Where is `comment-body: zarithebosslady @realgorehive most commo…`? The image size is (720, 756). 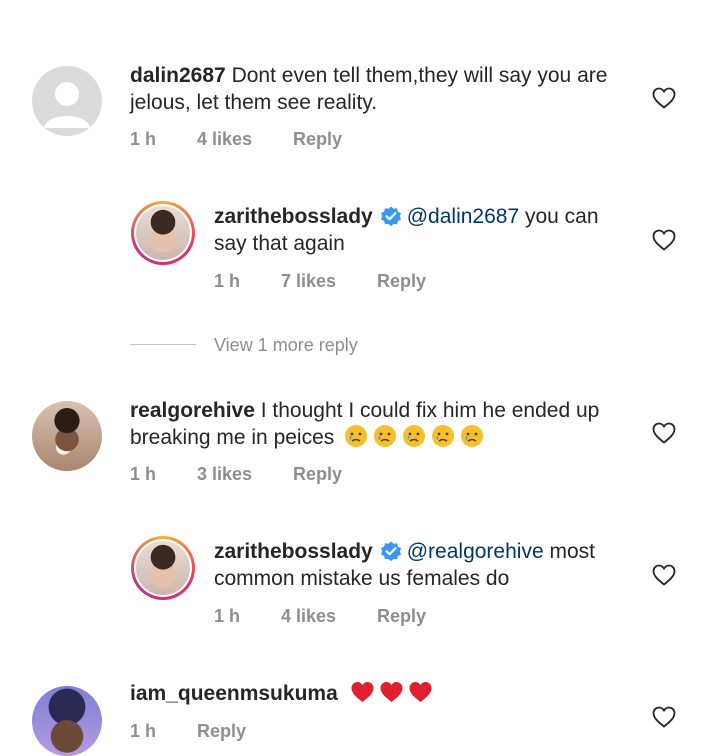
comment-body: zarithebosslady @realgorehive most commo… is located at coordinates (424, 565).